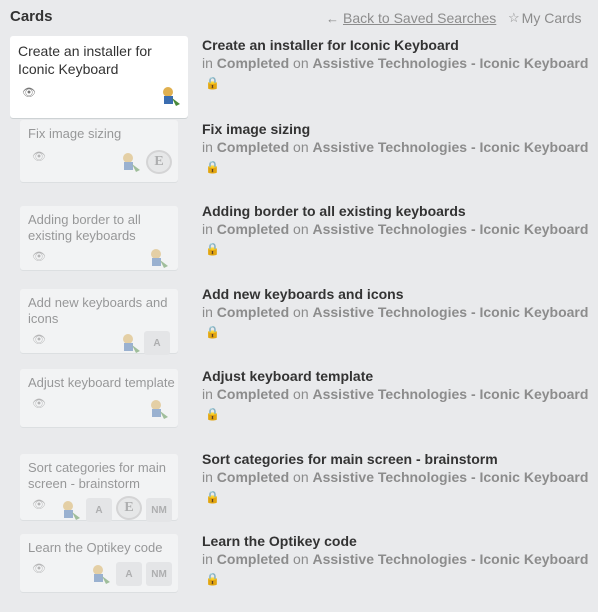 The width and height of the screenshot is (598, 612). Describe the element at coordinates (397, 376) in the screenshot. I see `result-title: Adjust keyboard template` at that location.